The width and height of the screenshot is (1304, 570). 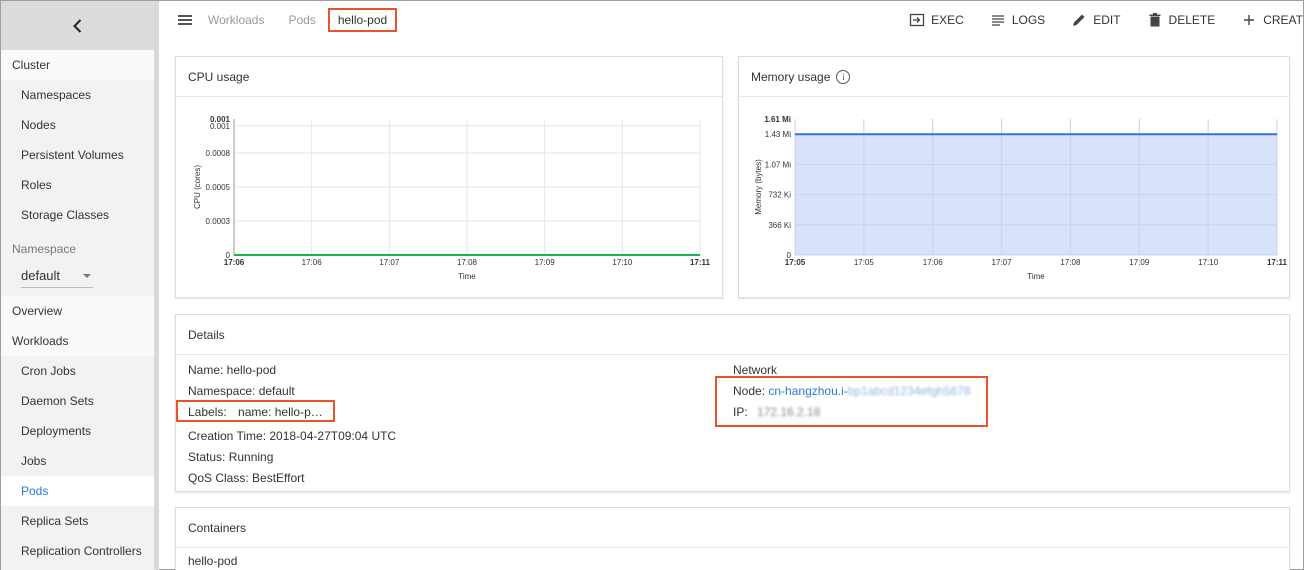 What do you see at coordinates (732, 528) in the screenshot?
I see `containers-title: Containers` at bounding box center [732, 528].